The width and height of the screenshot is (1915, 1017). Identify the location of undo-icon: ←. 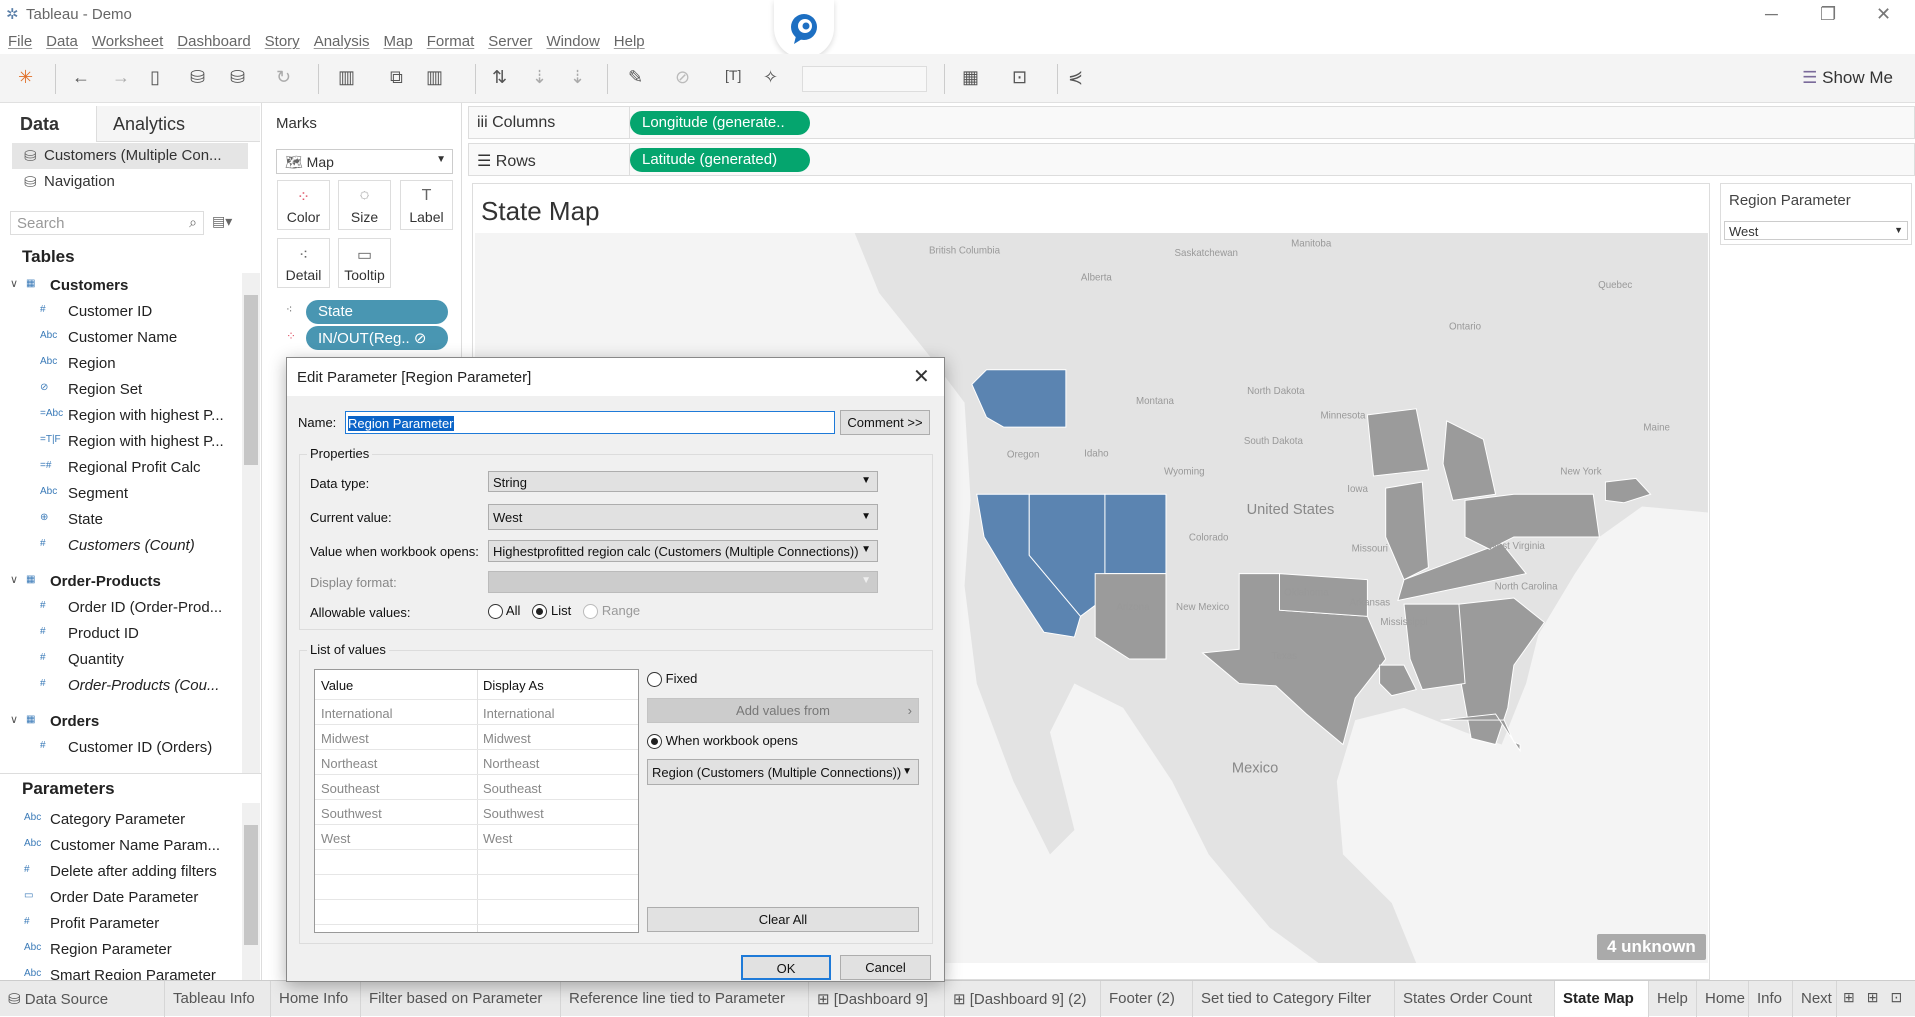
(81, 77).